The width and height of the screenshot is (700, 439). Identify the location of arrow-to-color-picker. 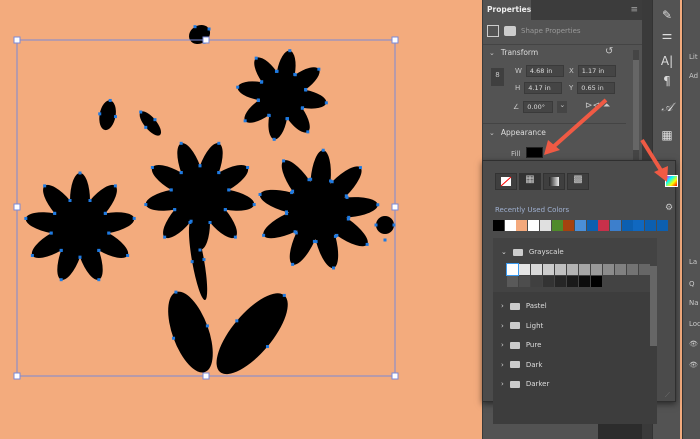
(652, 156).